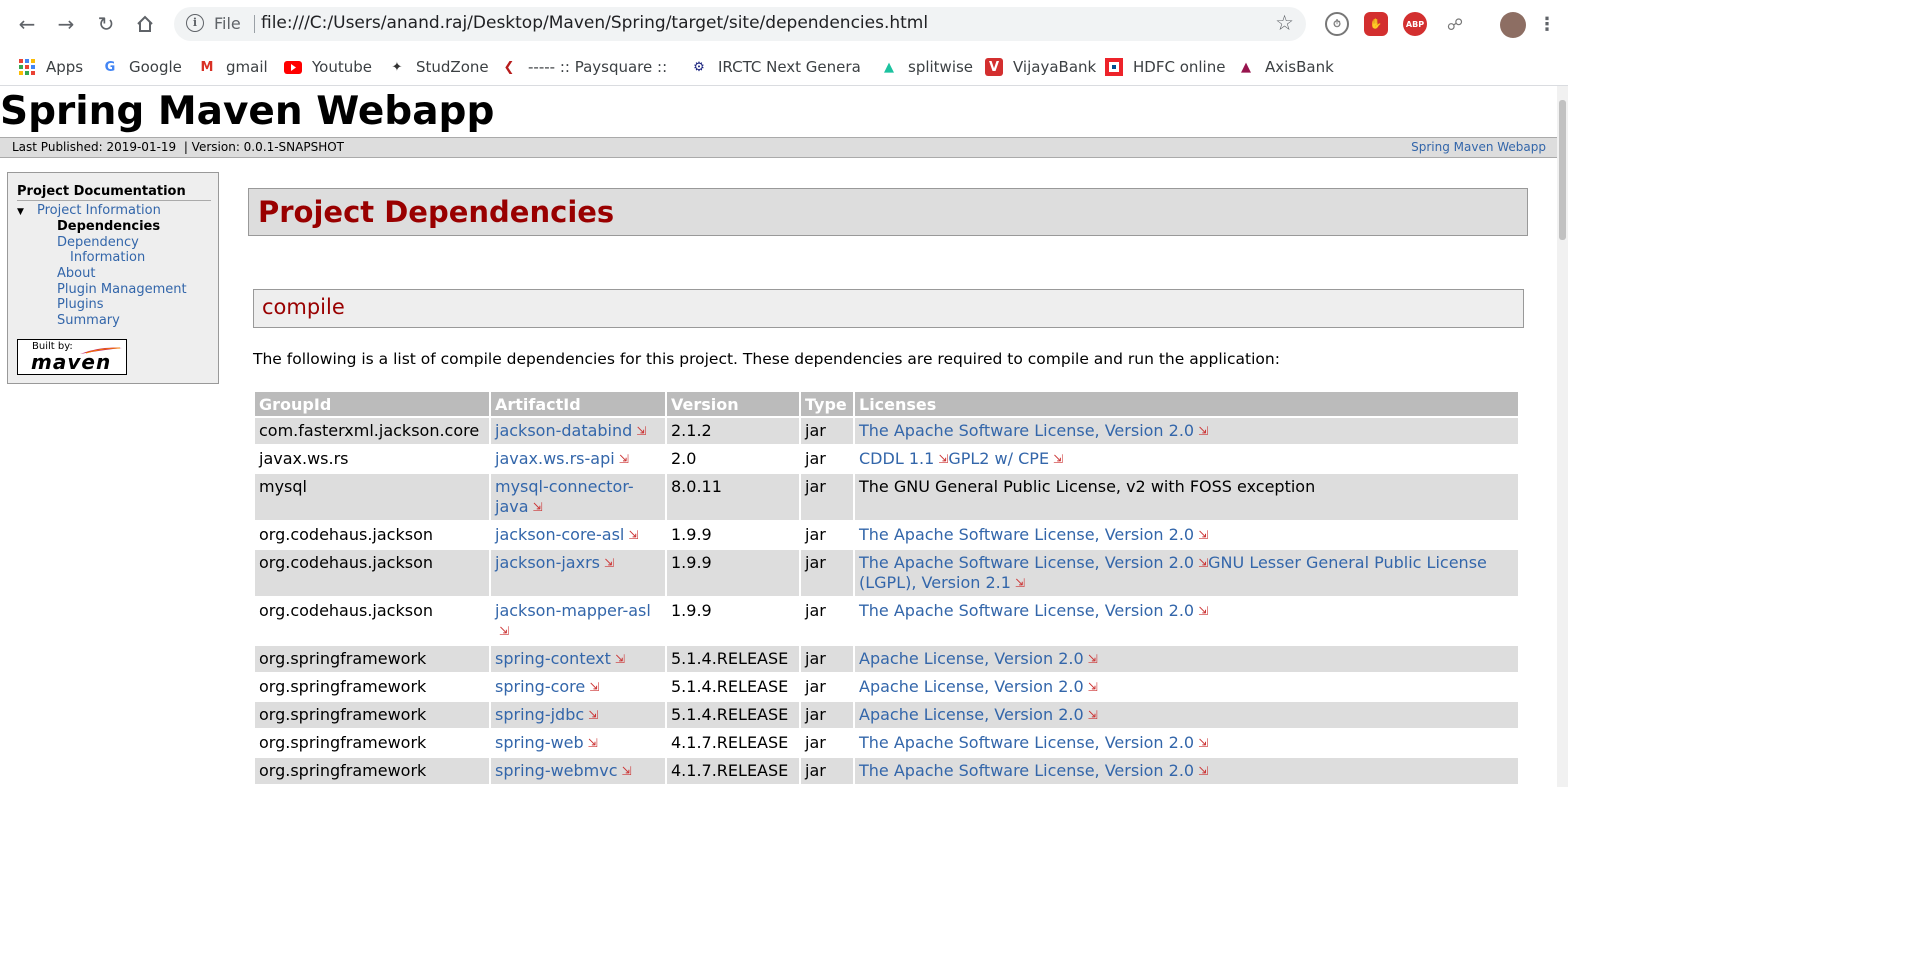 Image resolution: width=1907 pixels, height=957 pixels. I want to click on artifact-link: spring-core, so click(540, 686).